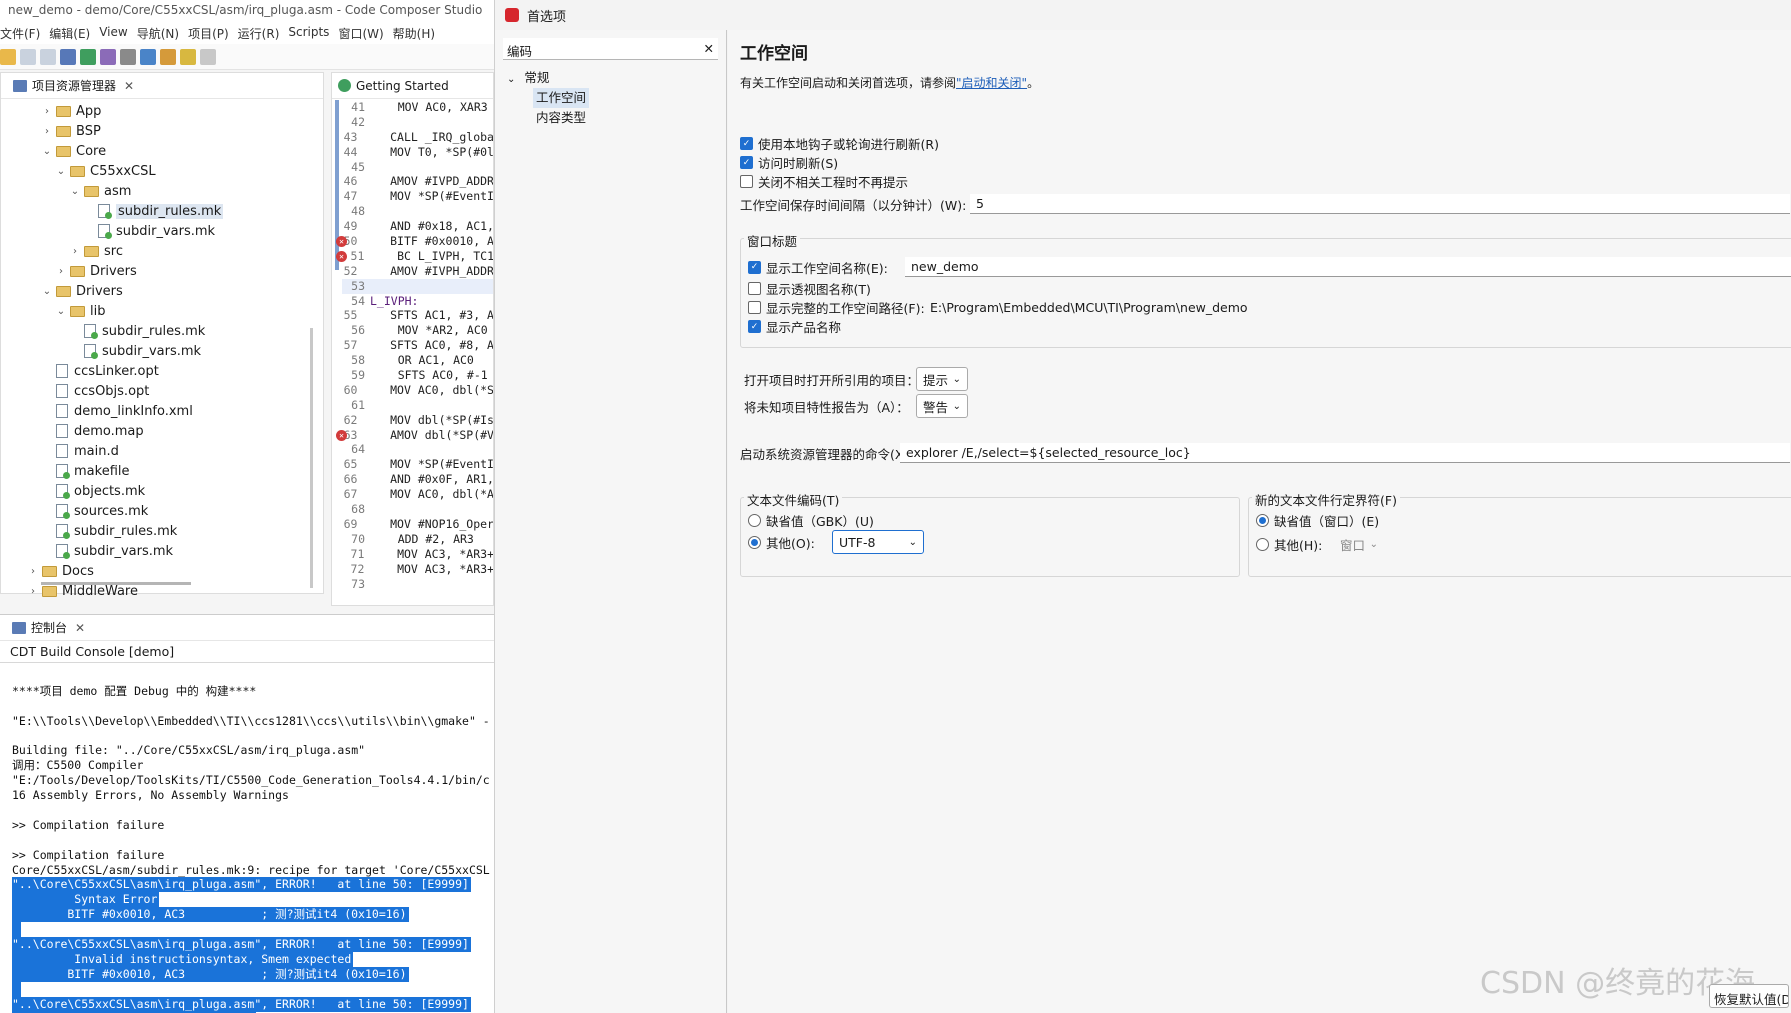  What do you see at coordinates (878, 542) in the screenshot?
I see `encoding-other-combo: UTF-8 ⌄` at bounding box center [878, 542].